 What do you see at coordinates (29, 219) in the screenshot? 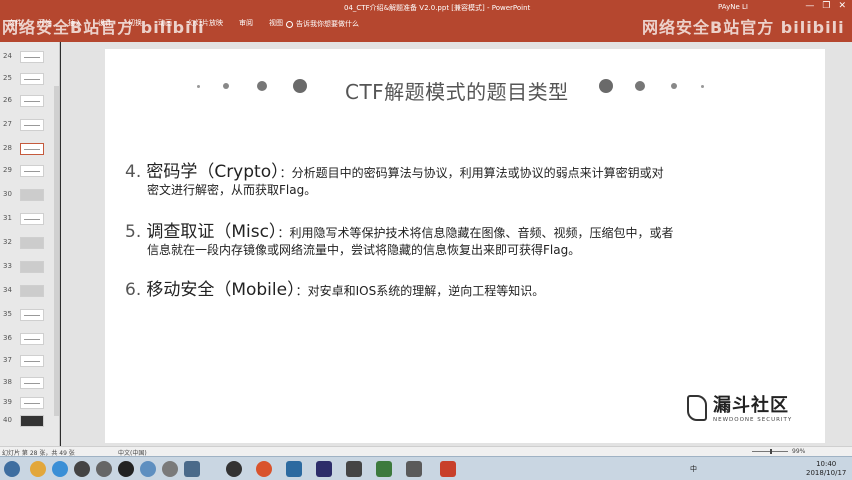
I see `thumbnail-31: 31` at bounding box center [29, 219].